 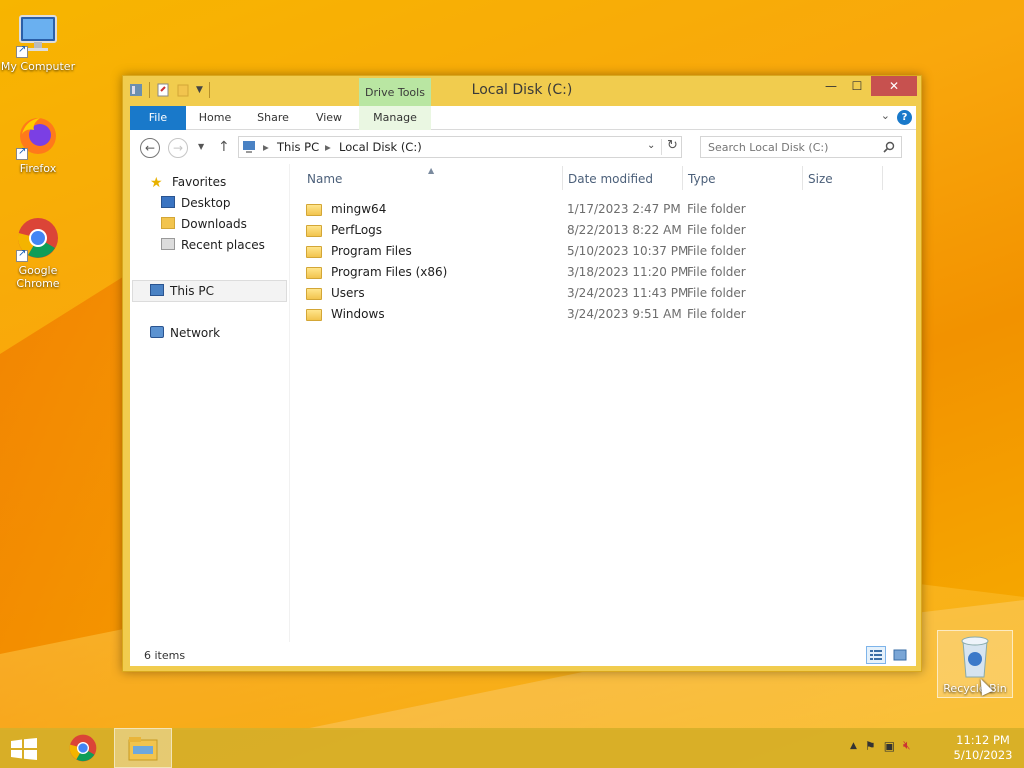 What do you see at coordinates (201, 146) in the screenshot?
I see `recent-locations-icon: ▼` at bounding box center [201, 146].